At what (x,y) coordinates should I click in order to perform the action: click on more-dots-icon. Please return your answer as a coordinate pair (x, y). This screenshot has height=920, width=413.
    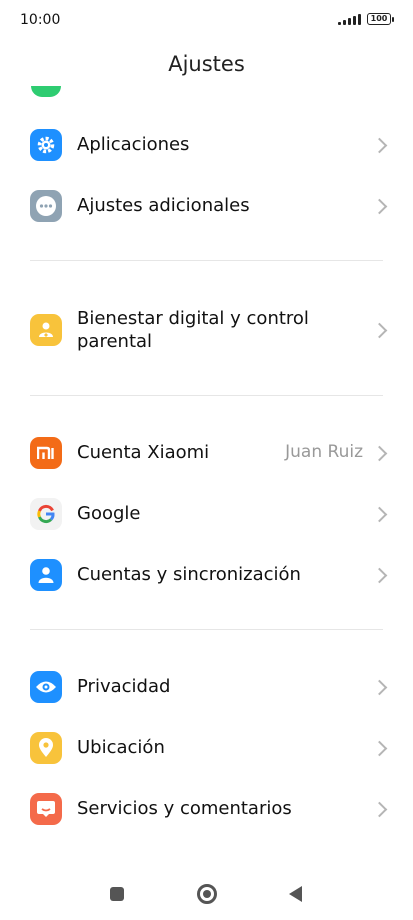
    Looking at the image, I should click on (46, 206).